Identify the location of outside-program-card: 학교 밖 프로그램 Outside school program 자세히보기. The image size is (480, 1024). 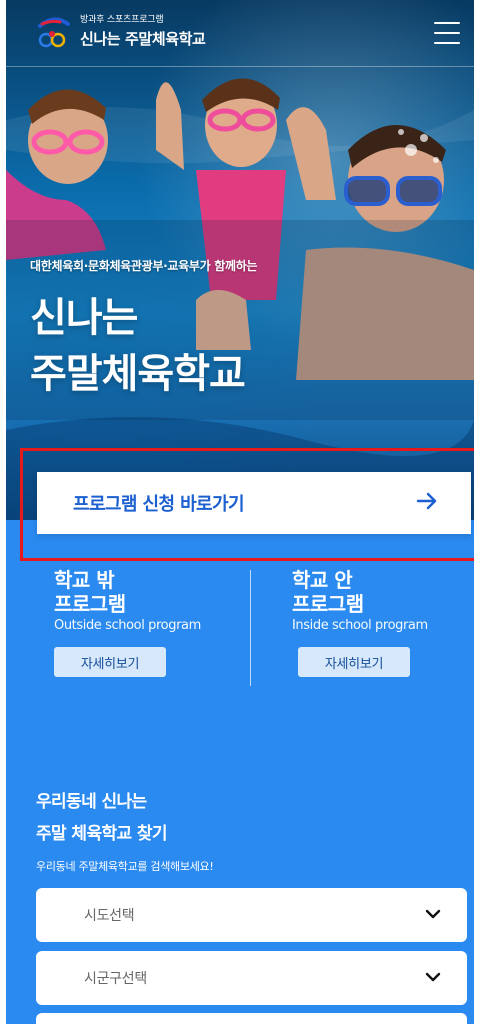
(154, 622).